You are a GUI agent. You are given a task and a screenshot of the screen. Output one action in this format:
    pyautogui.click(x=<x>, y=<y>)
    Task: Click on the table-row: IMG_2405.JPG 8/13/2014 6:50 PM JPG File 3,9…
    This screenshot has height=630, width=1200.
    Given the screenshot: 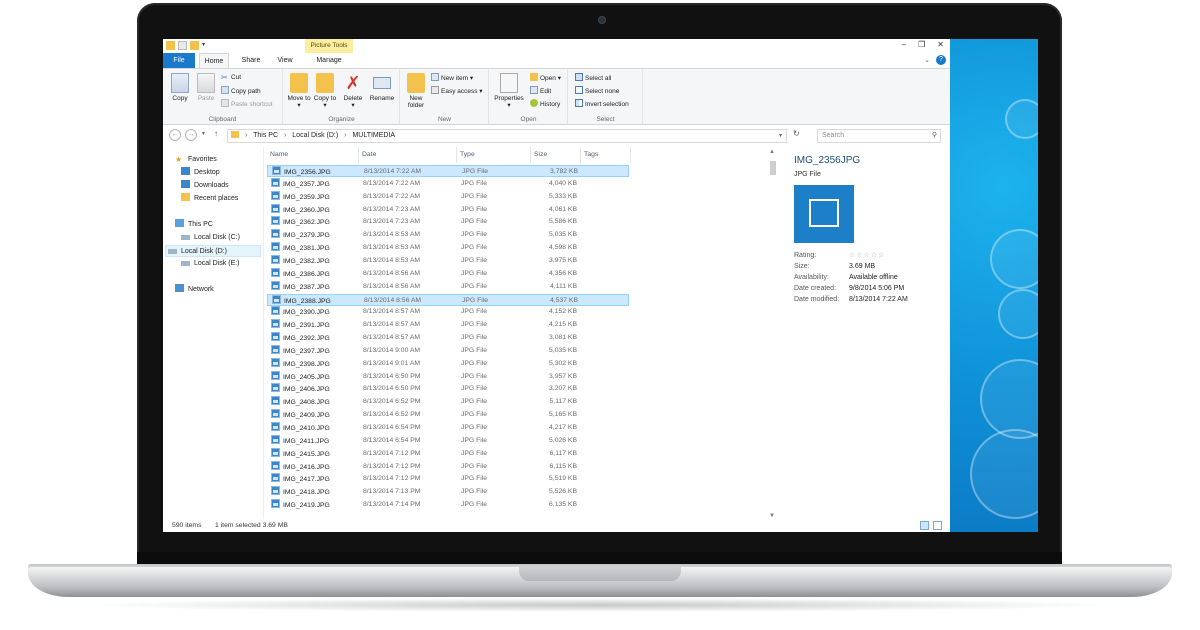 What is the action you would take?
    pyautogui.click(x=448, y=376)
    